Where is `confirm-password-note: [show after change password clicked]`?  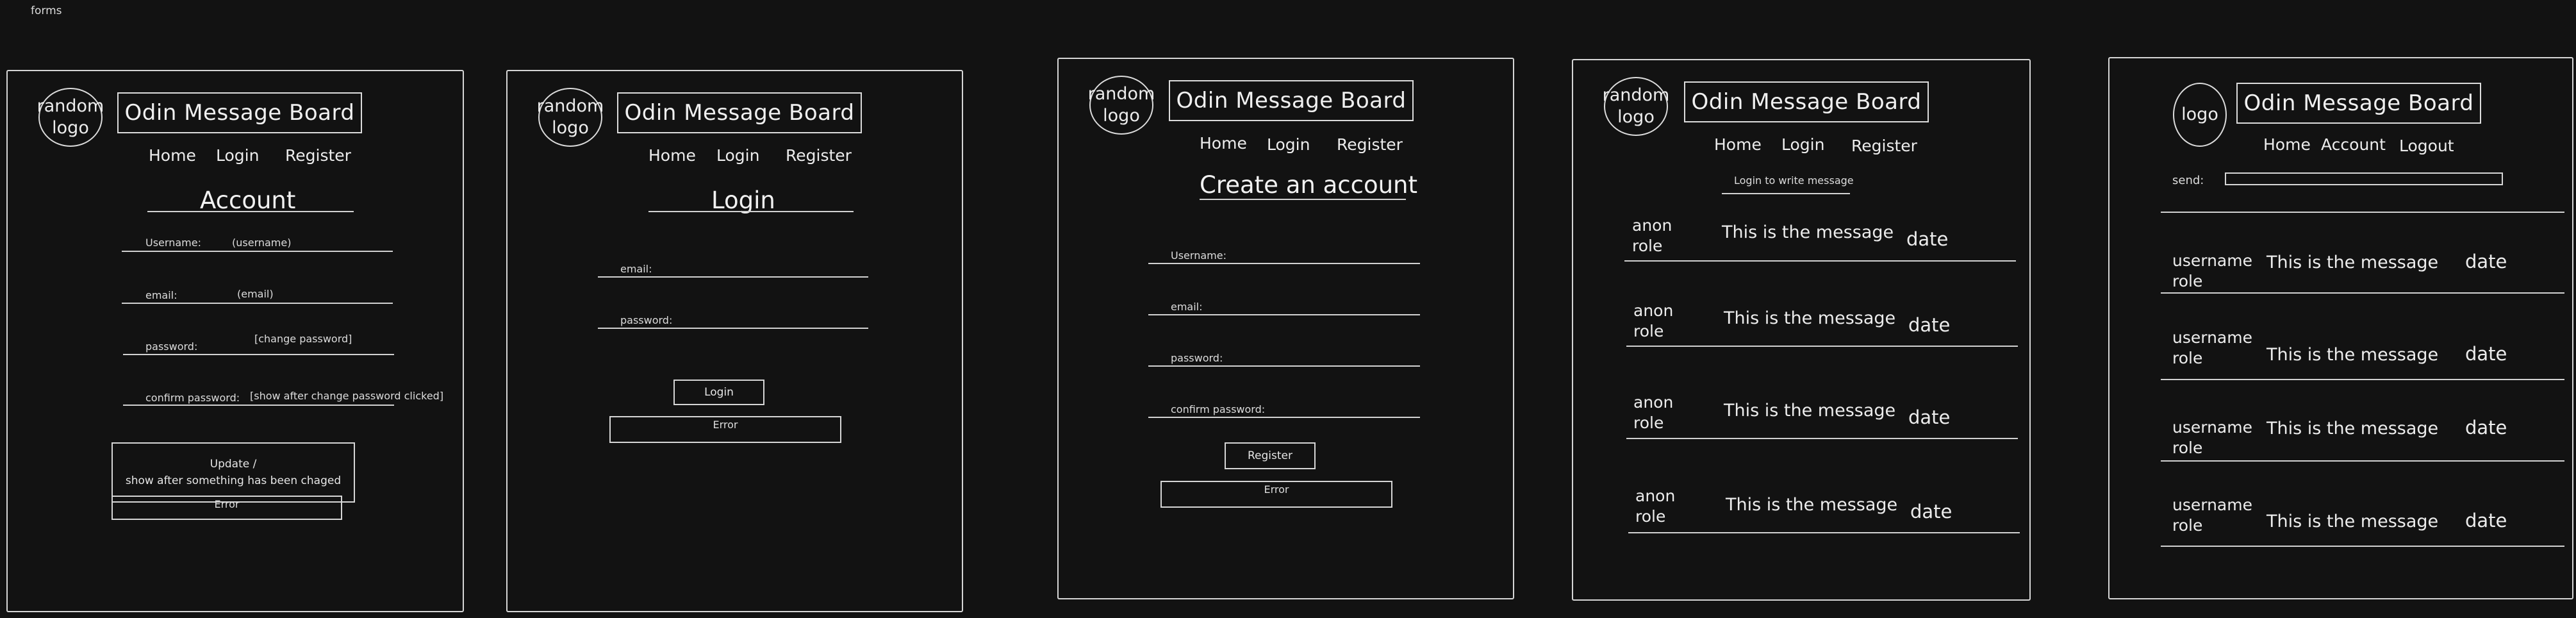
confirm-password-note: [show after change password clicked] is located at coordinates (347, 396).